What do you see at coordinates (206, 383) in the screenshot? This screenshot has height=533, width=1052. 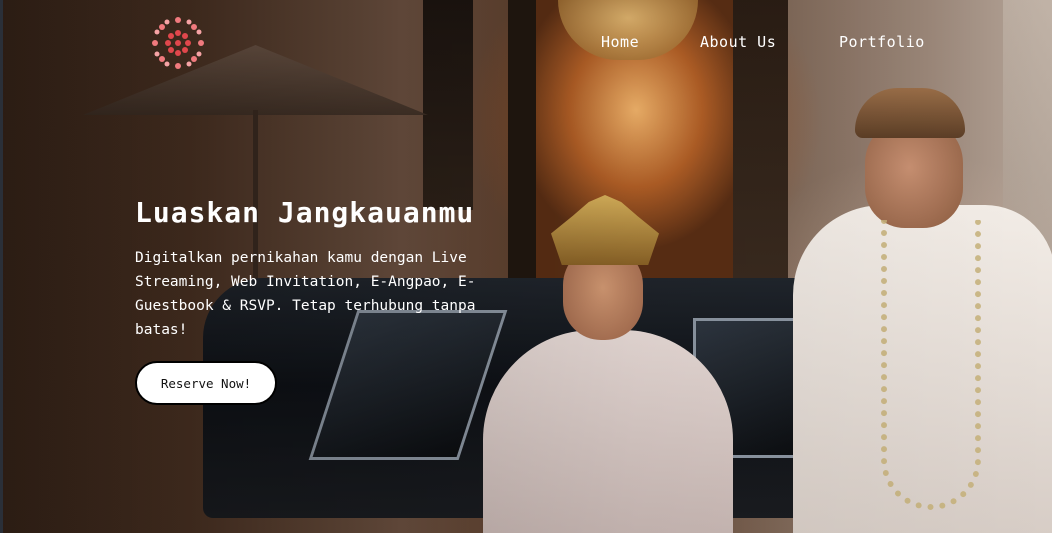 I see `reserve-now-button: Reserve Now!` at bounding box center [206, 383].